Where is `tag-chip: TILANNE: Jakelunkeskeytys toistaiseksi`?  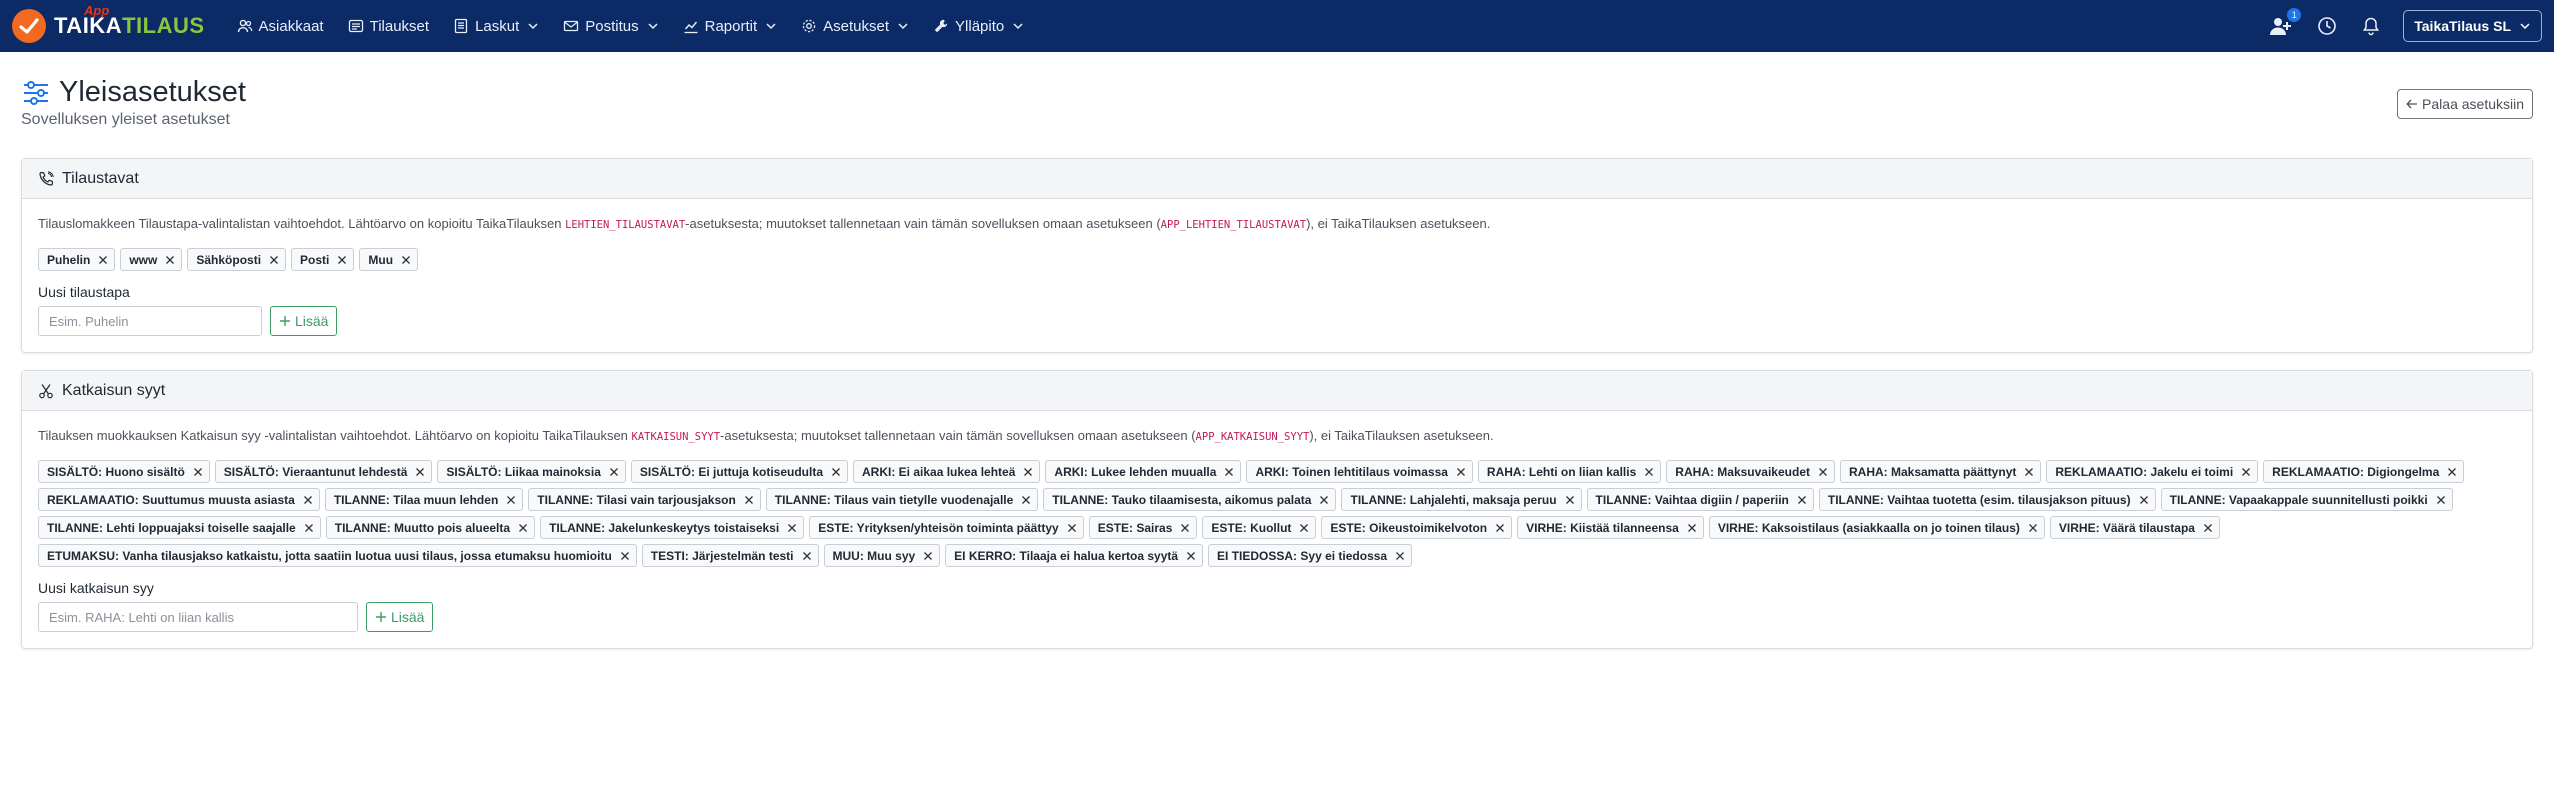
tag-chip: TILANNE: Jakelunkeskeytys toistaiseksi is located at coordinates (672, 527).